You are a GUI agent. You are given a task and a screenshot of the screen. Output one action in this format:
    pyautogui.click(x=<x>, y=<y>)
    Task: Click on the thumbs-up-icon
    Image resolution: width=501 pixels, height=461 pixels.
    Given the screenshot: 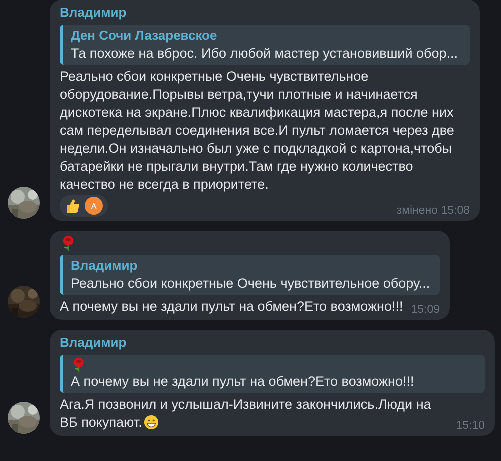 What is the action you would take?
    pyautogui.click(x=73, y=206)
    